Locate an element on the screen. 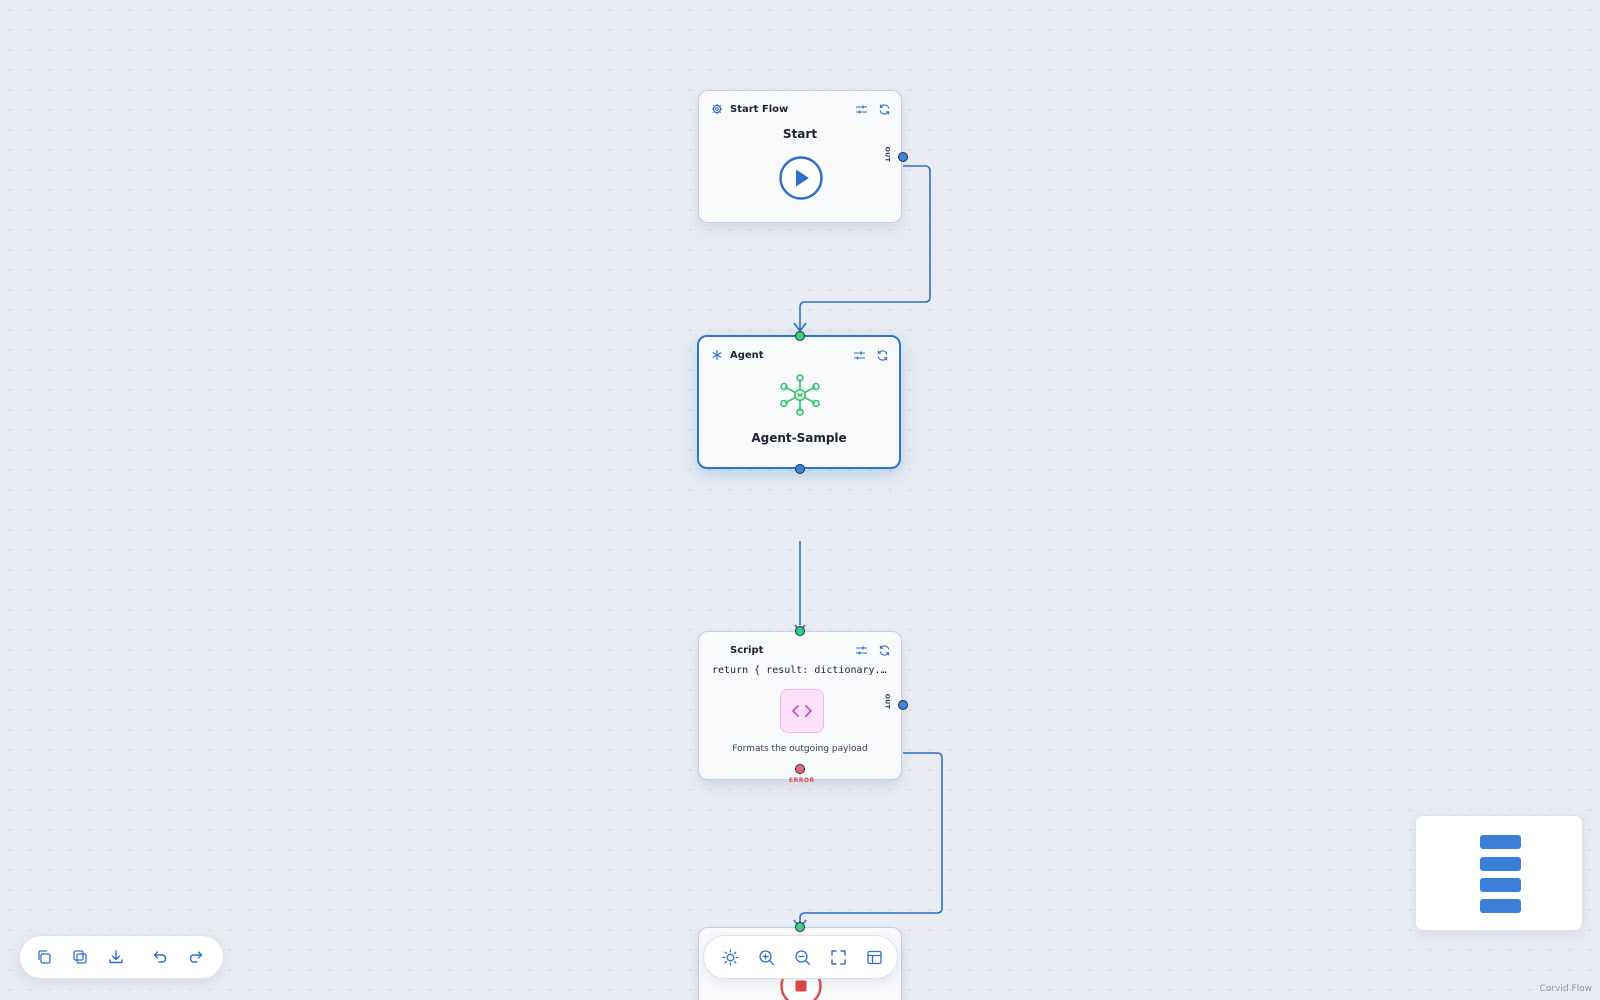 The width and height of the screenshot is (1600, 1000). script-description: Formats the outgoing payload is located at coordinates (800, 749).